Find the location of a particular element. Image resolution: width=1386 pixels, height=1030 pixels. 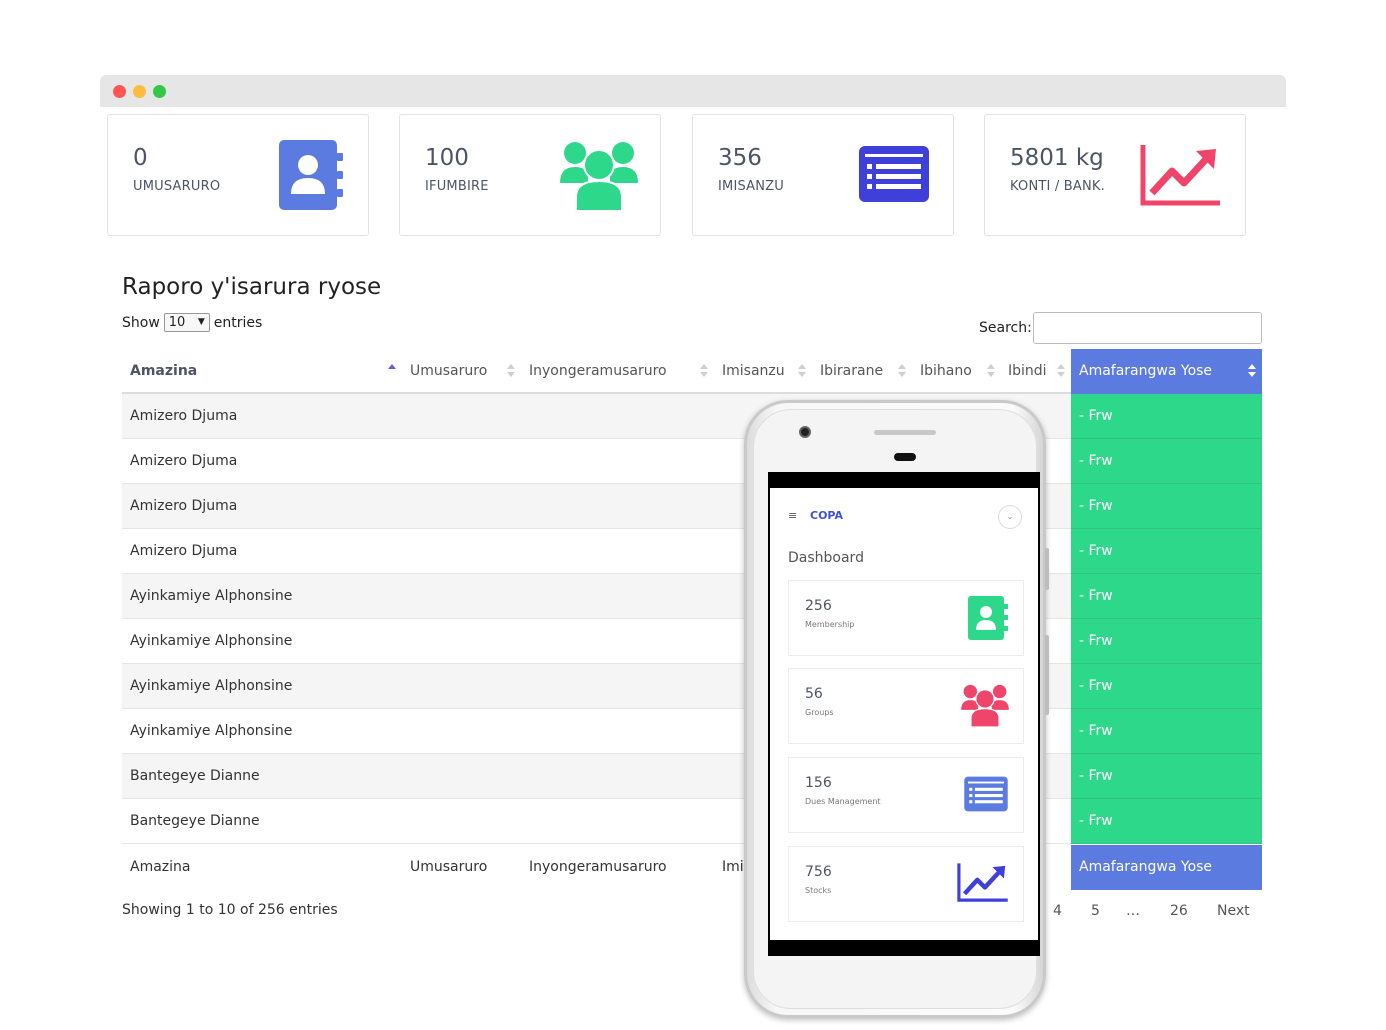

stat-label: IFUMBIRE is located at coordinates (457, 186).